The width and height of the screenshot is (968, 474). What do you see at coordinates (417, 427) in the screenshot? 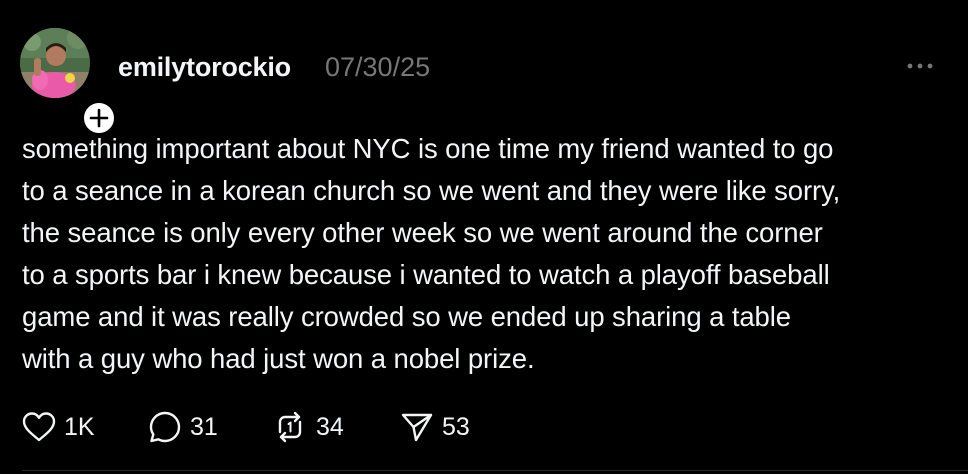
I see `send-icon` at bounding box center [417, 427].